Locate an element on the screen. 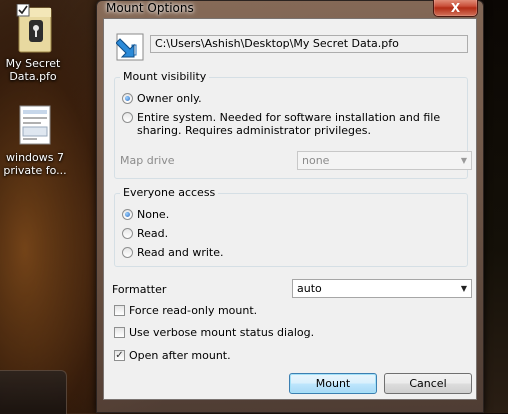  desktop-background-right is located at coordinates (496, 206).